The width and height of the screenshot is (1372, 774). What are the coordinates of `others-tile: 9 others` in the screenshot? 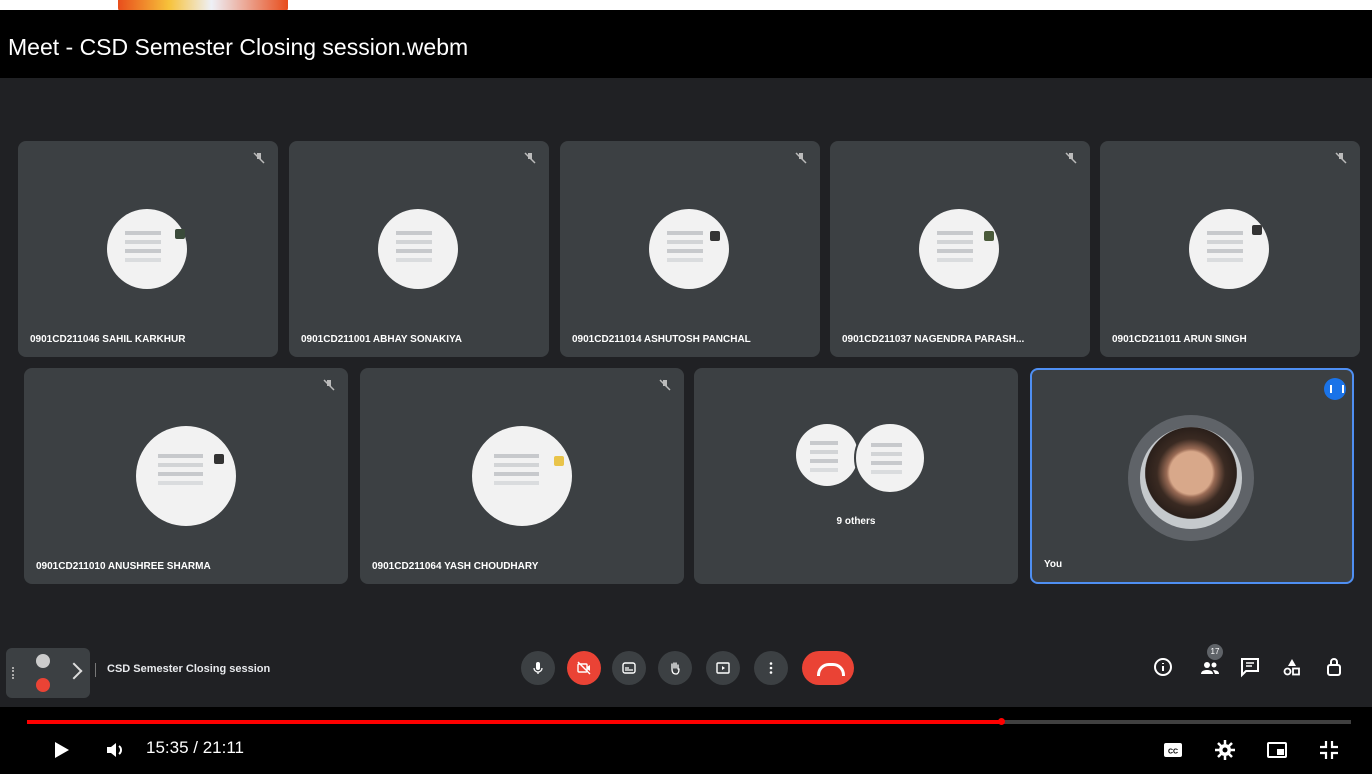 It's located at (856, 476).